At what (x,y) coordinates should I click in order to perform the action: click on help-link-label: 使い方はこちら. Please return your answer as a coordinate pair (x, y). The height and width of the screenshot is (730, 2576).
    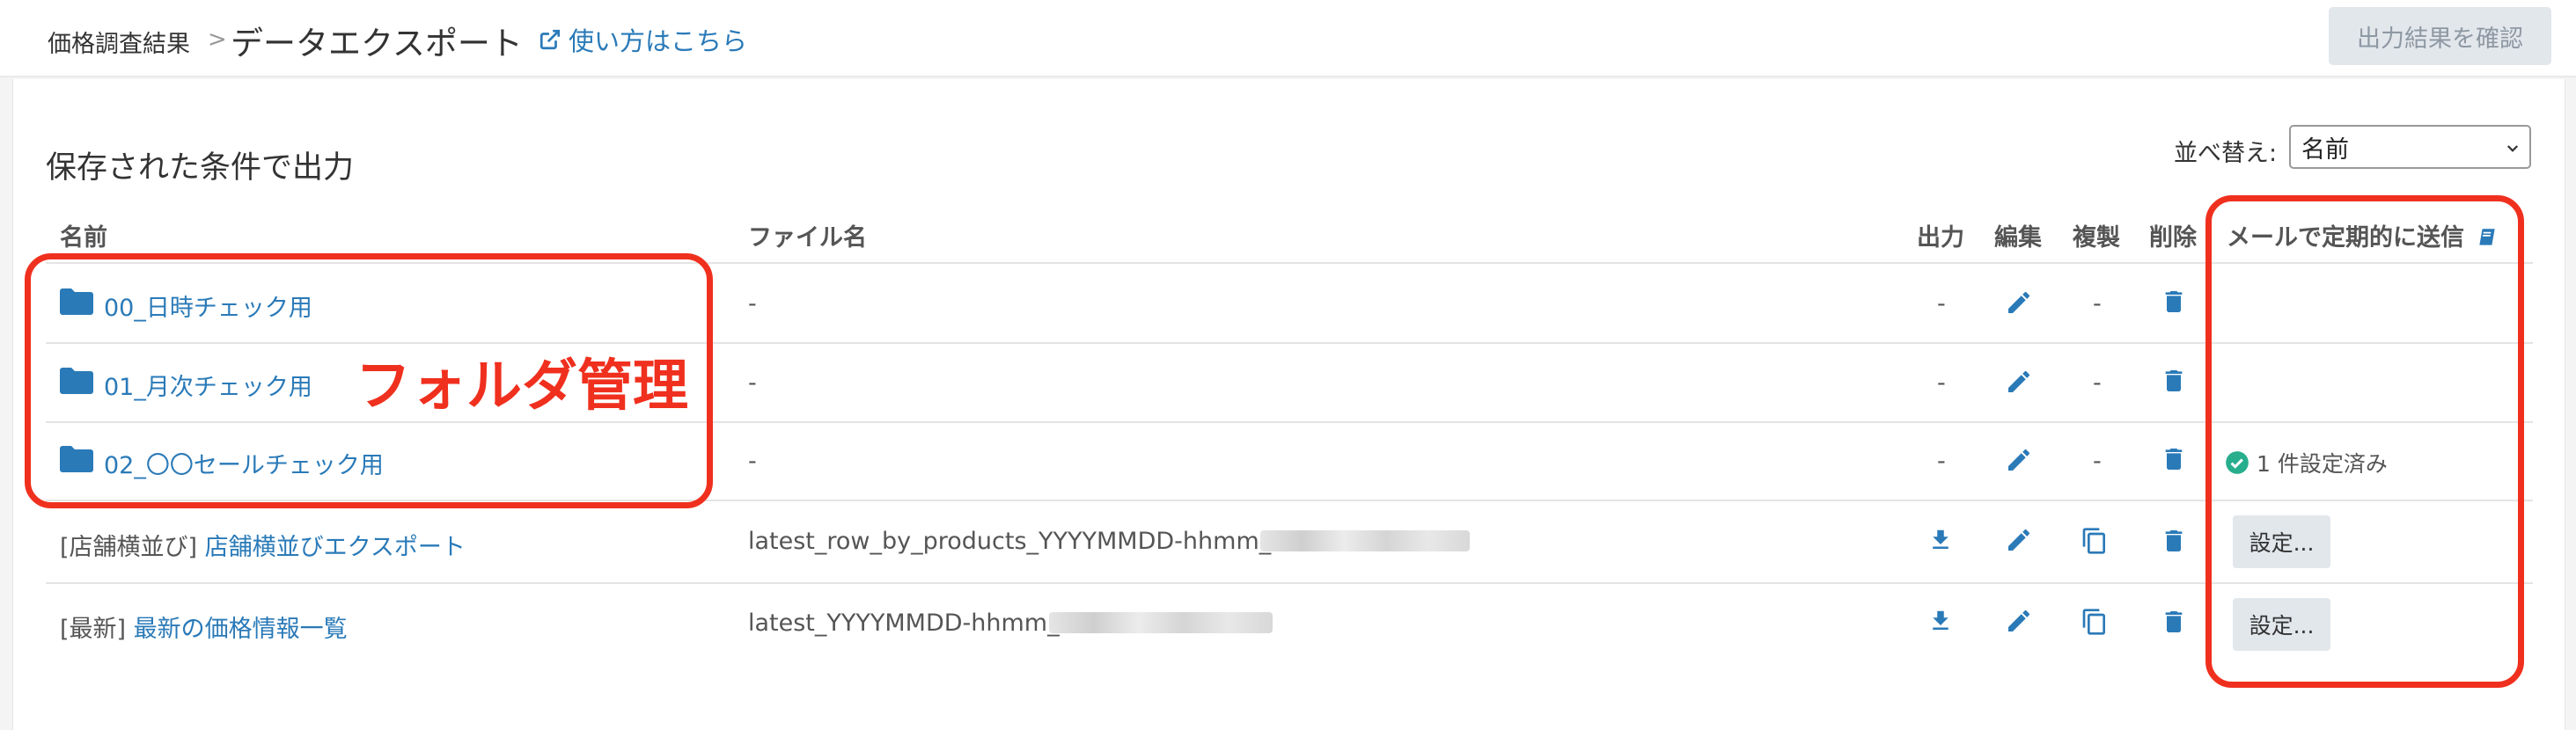
    Looking at the image, I should click on (658, 41).